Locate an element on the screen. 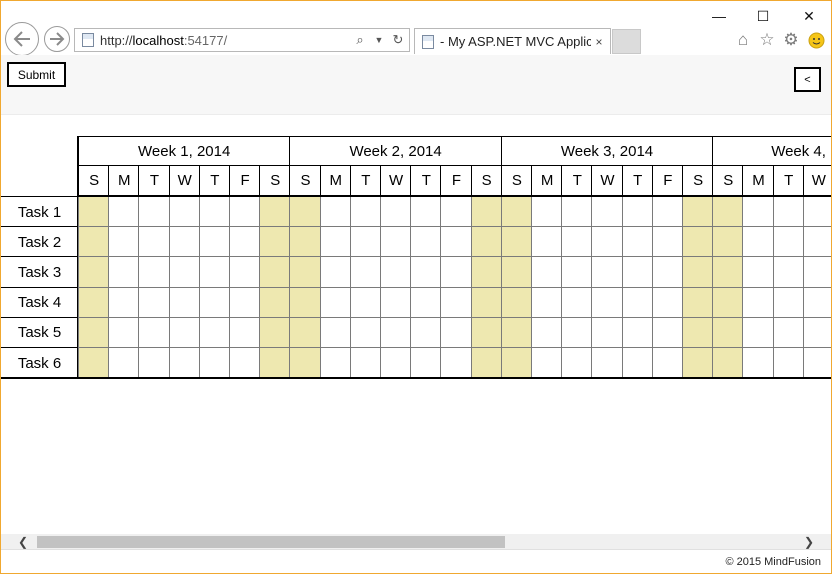  settings-gear-icon: ⚙ is located at coordinates (791, 40).